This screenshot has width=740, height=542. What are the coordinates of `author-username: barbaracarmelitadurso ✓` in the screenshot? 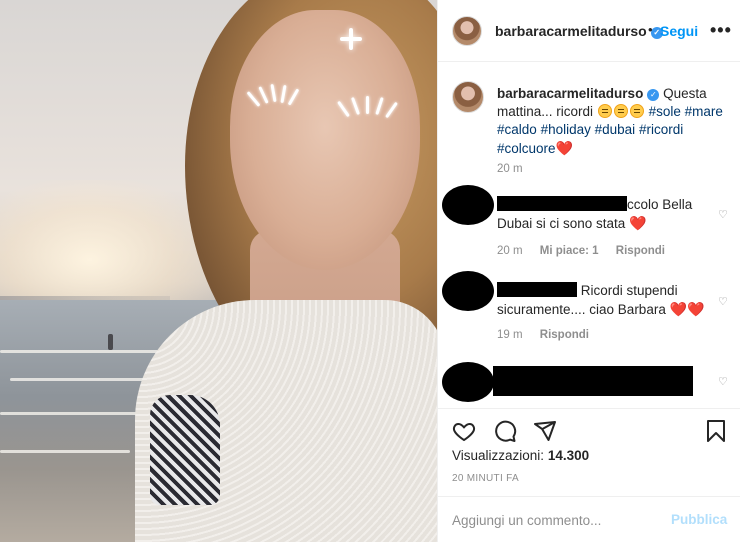 It's located at (579, 31).